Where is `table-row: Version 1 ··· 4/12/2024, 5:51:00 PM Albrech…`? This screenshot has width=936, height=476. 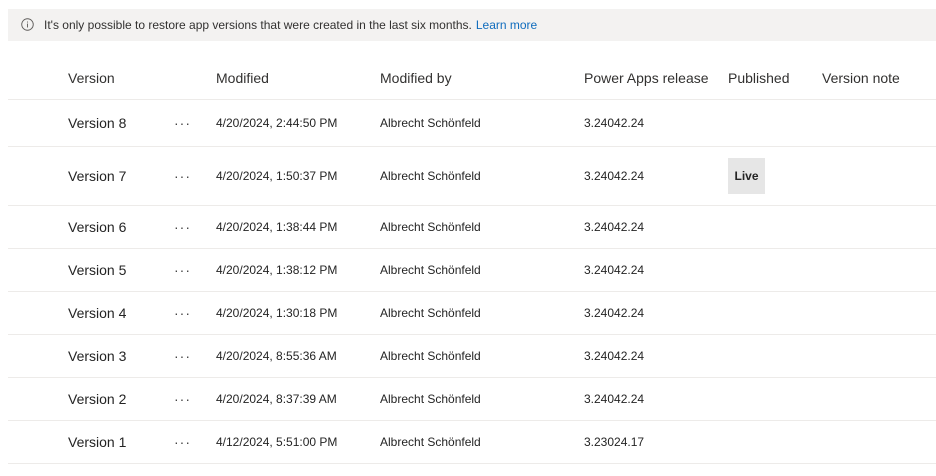 table-row: Version 1 ··· 4/12/2024, 5:51:00 PM Albrech… is located at coordinates (472, 442).